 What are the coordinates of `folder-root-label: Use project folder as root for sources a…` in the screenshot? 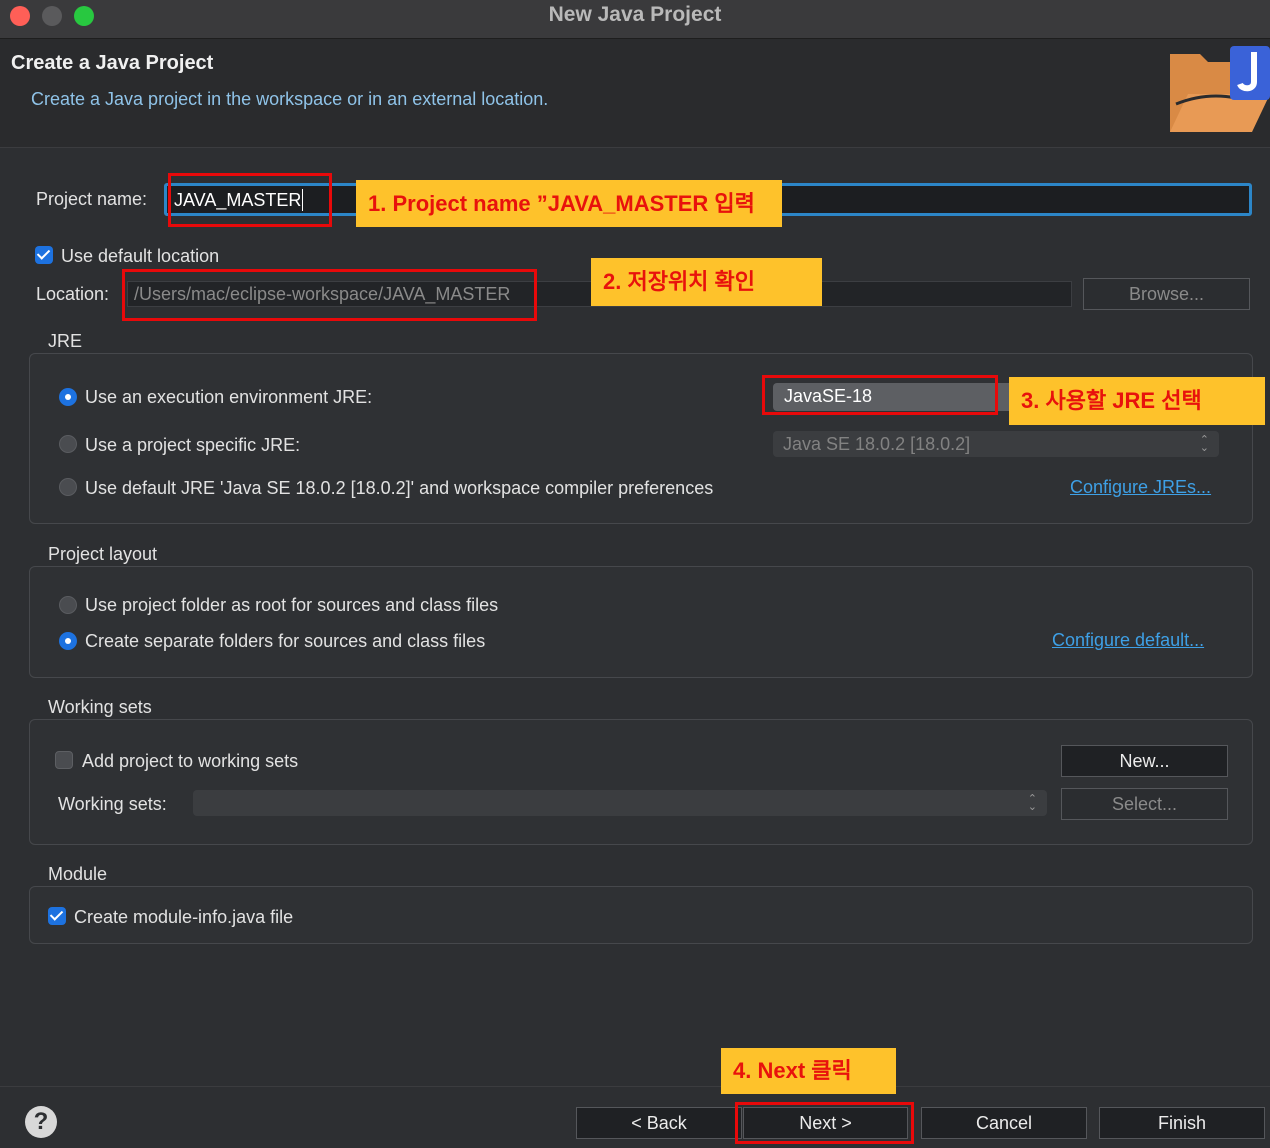 It's located at (292, 605).